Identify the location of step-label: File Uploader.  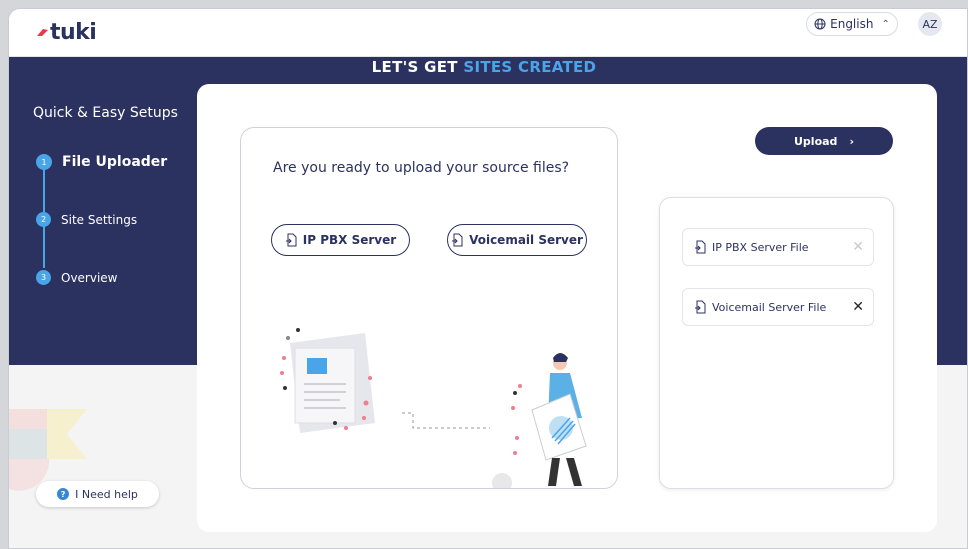
(115, 162).